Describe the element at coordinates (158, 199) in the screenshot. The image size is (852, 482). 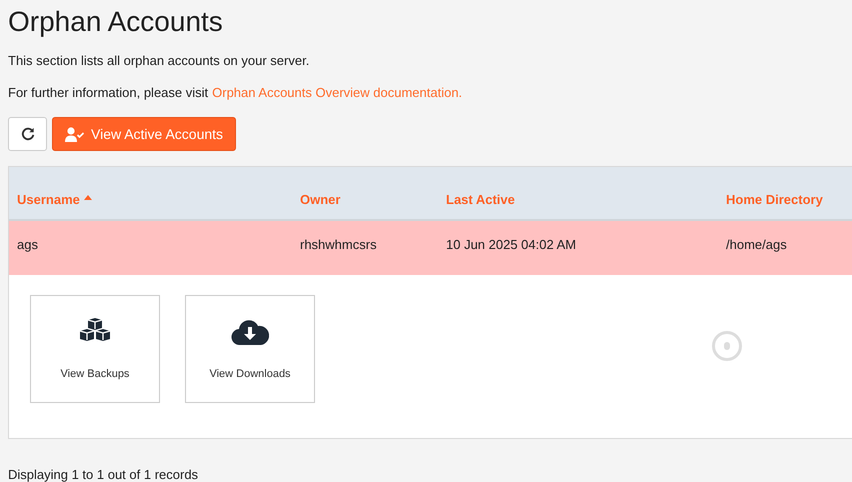
I see `column-header: Username` at that location.